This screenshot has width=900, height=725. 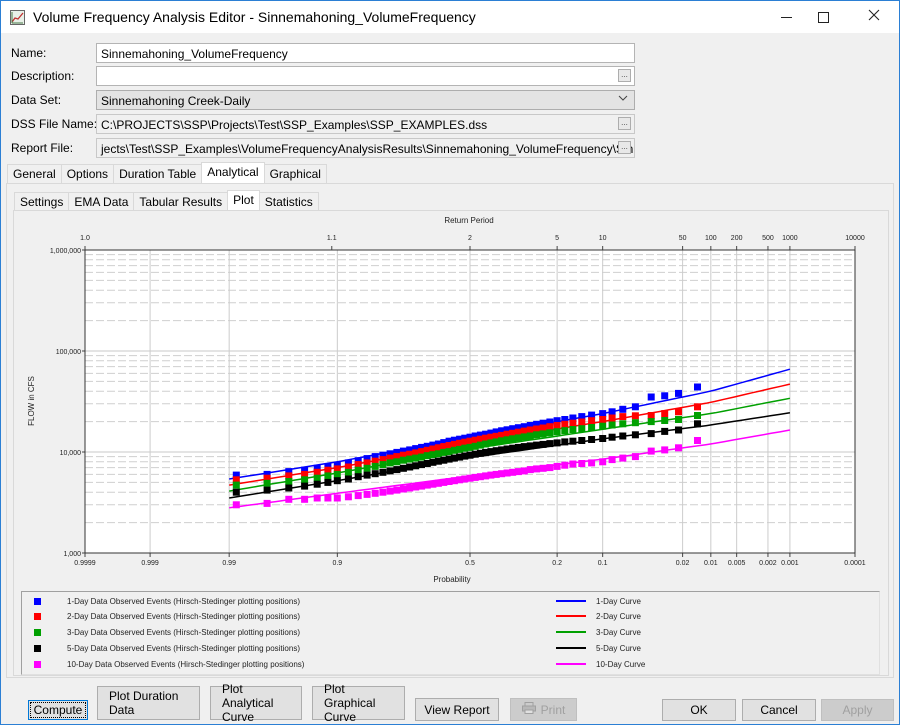 What do you see at coordinates (790, 238) in the screenshot?
I see `x2-tick-label: 1000` at bounding box center [790, 238].